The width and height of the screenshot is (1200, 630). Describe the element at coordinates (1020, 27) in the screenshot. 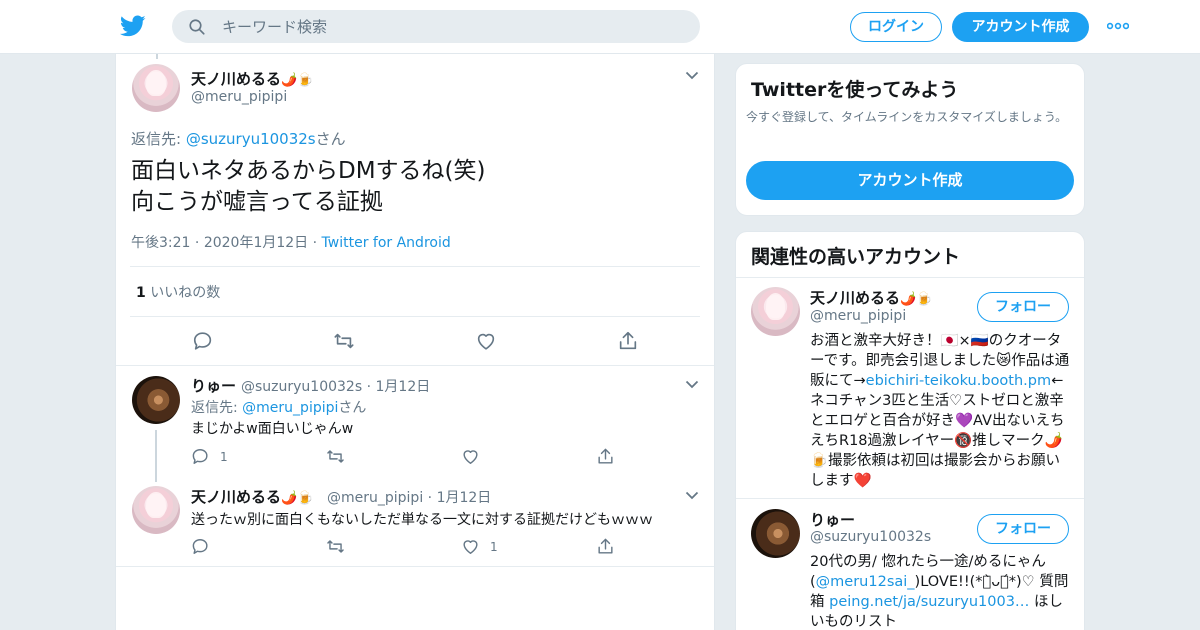

I see `signup-button: アカウント作成` at that location.